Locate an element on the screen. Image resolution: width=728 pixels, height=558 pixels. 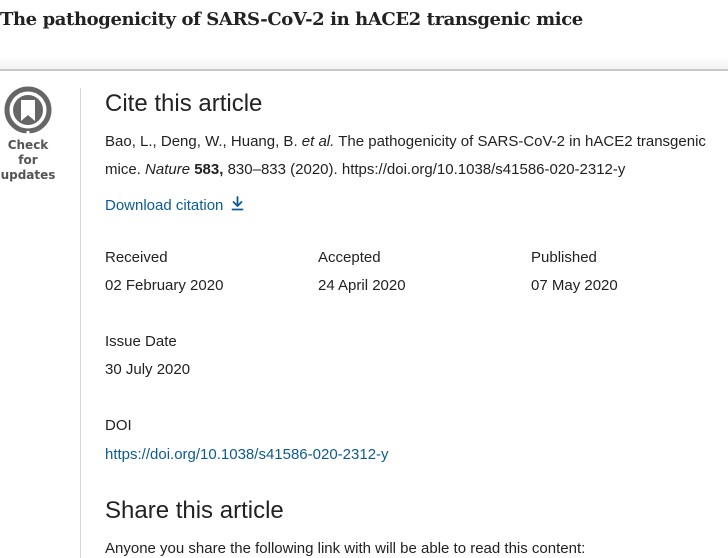
download-citation-link: Download citation is located at coordinates (174, 205).